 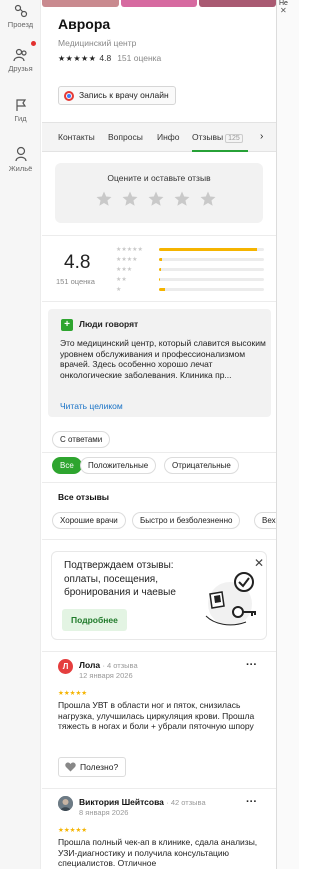 I want to click on book-doctor-label: Запись к врачу онлайн, so click(x=124, y=95).